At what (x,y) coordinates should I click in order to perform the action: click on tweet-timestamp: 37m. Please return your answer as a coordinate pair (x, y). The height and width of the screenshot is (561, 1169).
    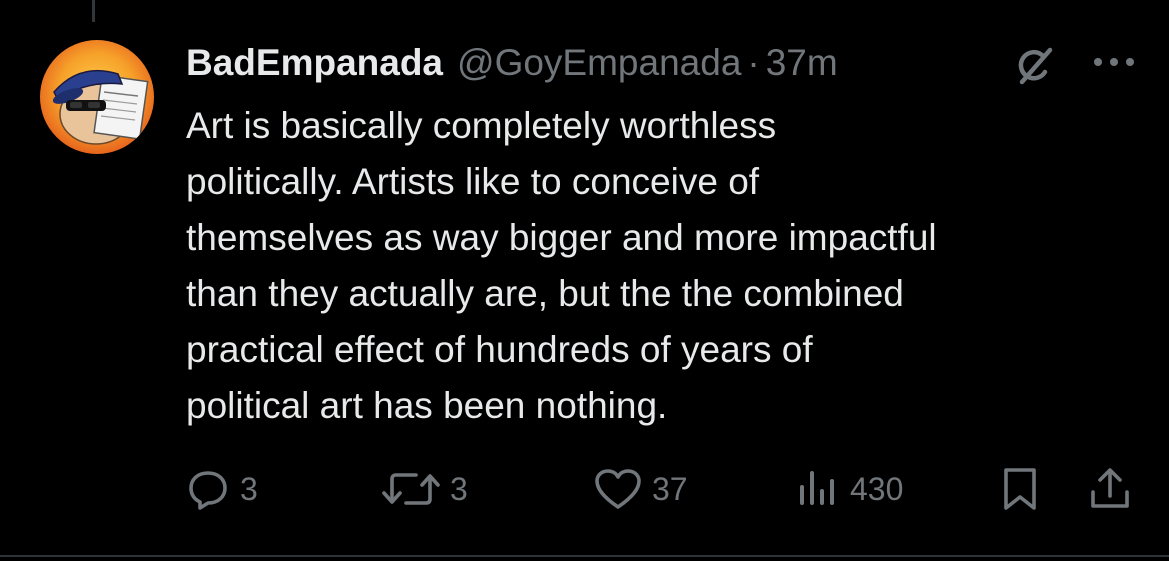
    Looking at the image, I should click on (802, 63).